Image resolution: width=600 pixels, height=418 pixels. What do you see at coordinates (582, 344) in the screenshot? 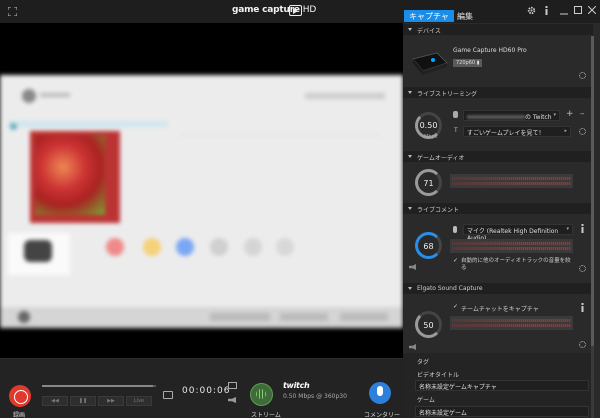
I see `sound-capture-settings-gear-icon` at bounding box center [582, 344].